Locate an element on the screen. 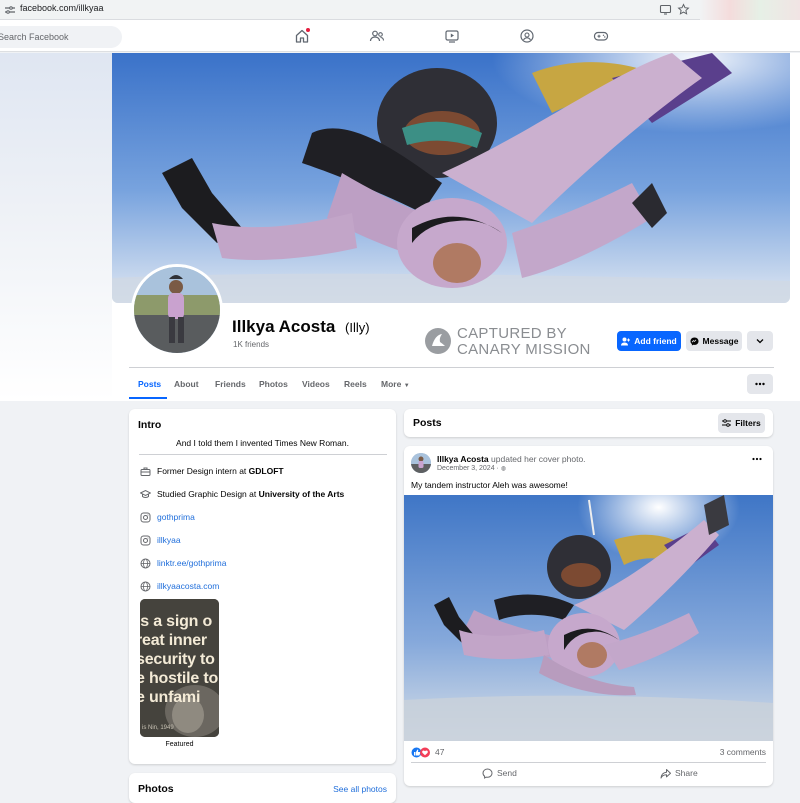 This screenshot has height=803, width=800. friends-count: 1K friends is located at coordinates (251, 344).